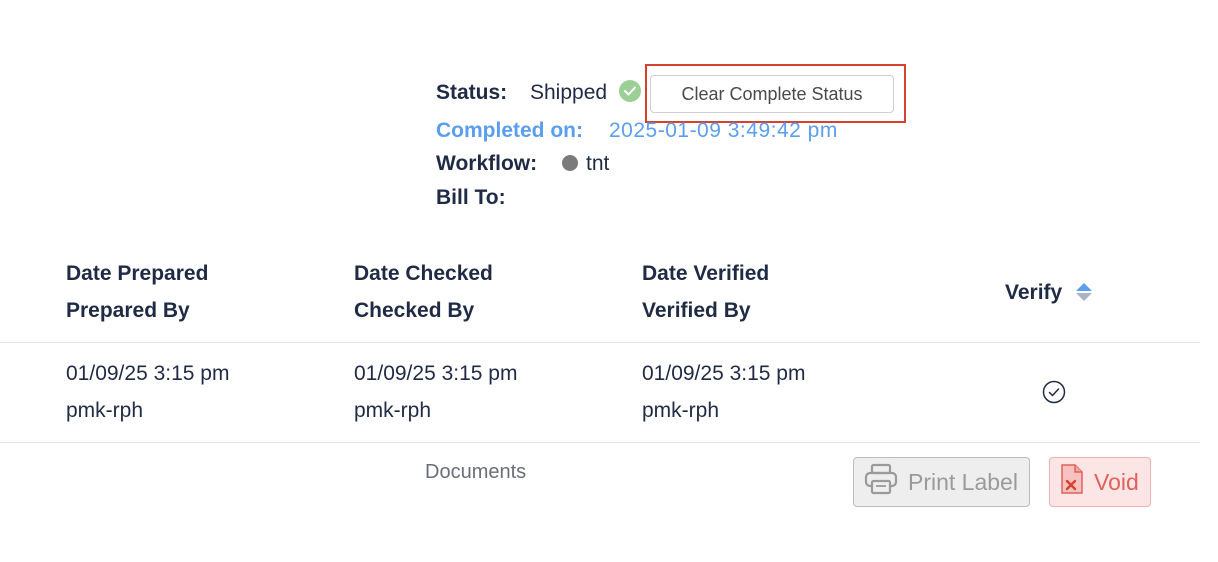 The height and width of the screenshot is (562, 1218). What do you see at coordinates (1033, 293) in the screenshot?
I see `header-verify: Verify` at bounding box center [1033, 293].